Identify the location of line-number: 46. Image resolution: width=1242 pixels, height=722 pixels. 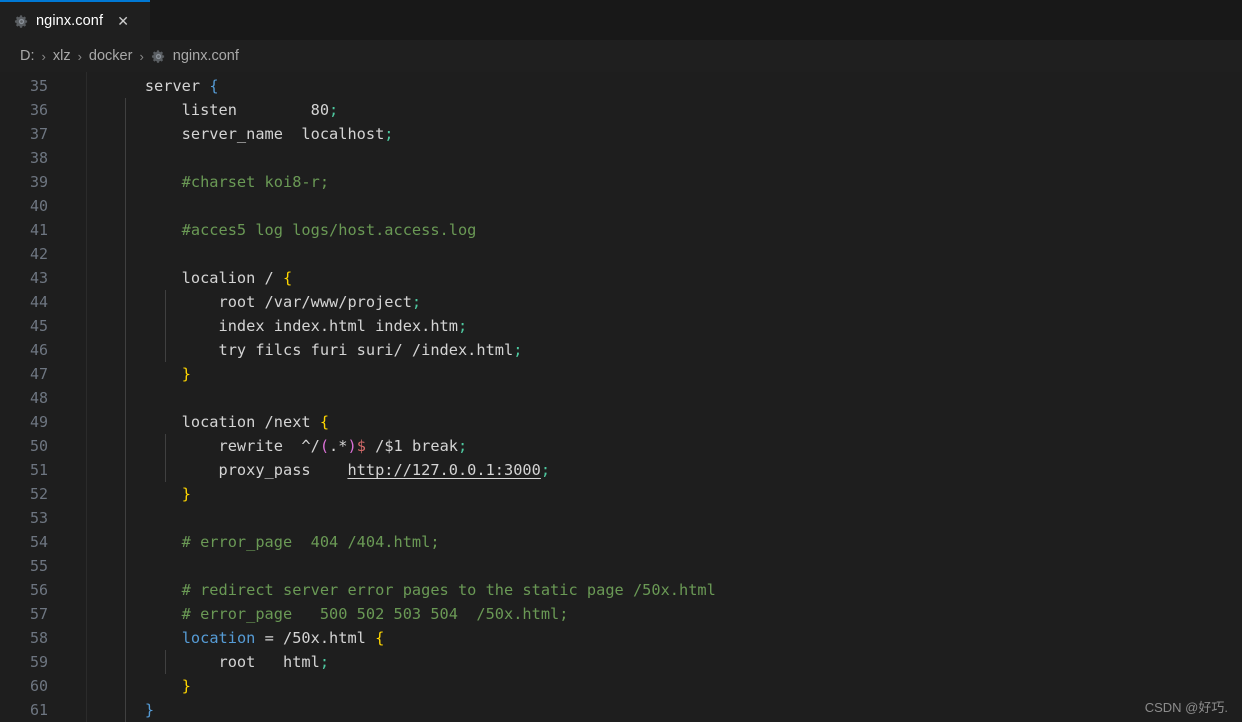
(38, 350).